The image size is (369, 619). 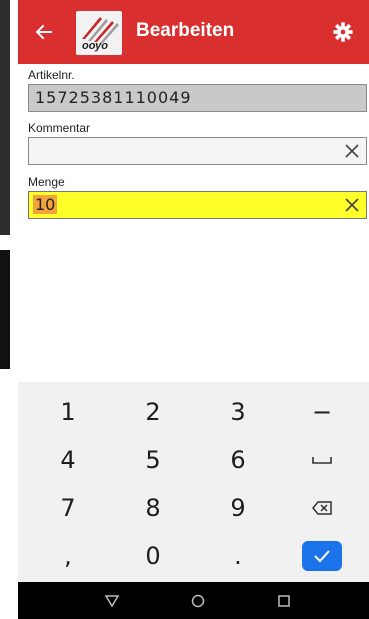 I want to click on space-icon, so click(x=322, y=460).